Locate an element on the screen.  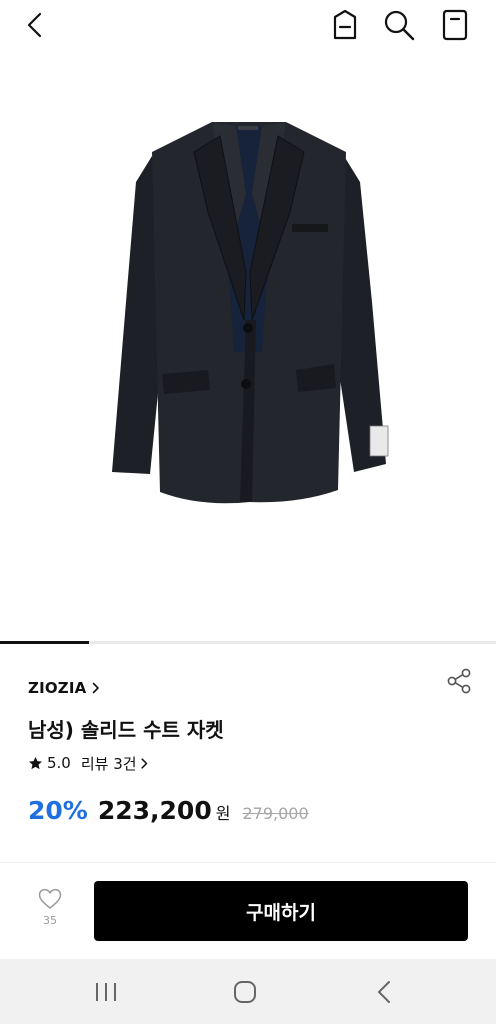
system-back-icon is located at coordinates (384, 992).